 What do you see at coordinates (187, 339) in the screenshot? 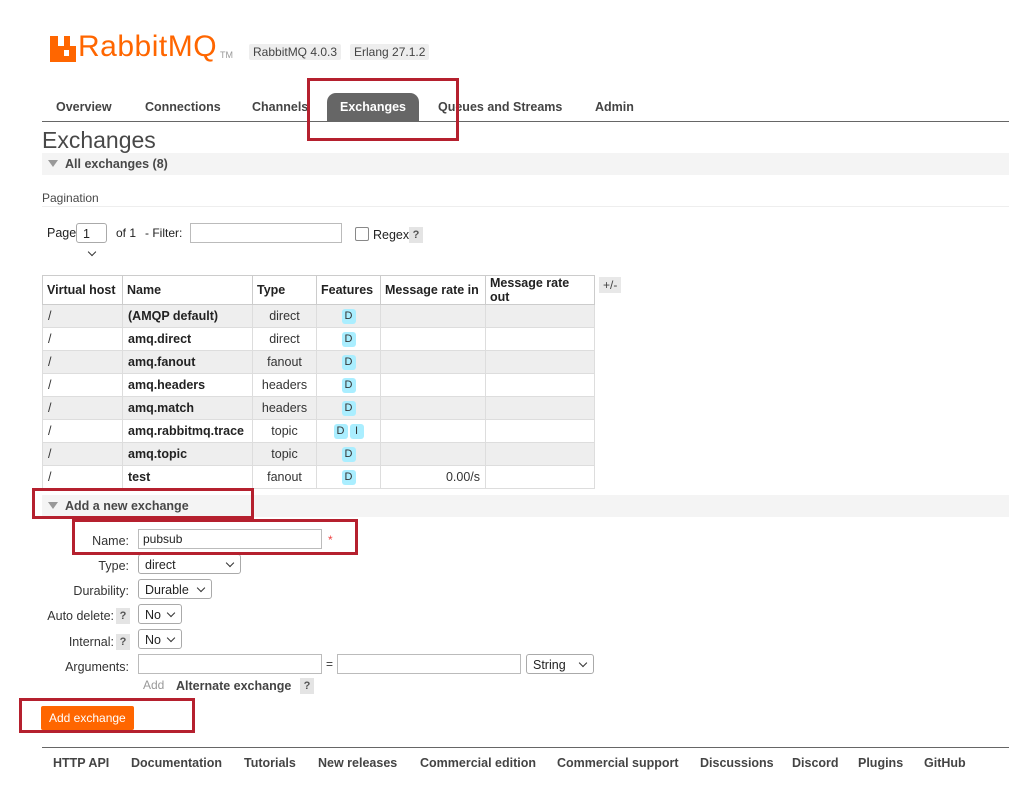
I see `exchange-name-link: amq.direct` at bounding box center [187, 339].